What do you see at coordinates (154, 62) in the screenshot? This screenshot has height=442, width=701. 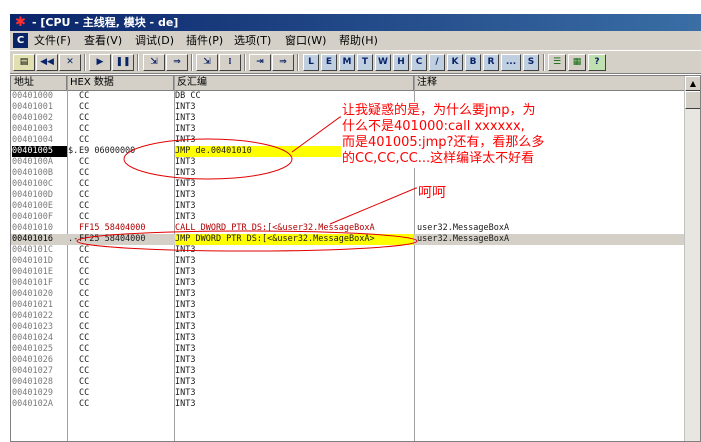 I see `step-into-icon: ⇲` at bounding box center [154, 62].